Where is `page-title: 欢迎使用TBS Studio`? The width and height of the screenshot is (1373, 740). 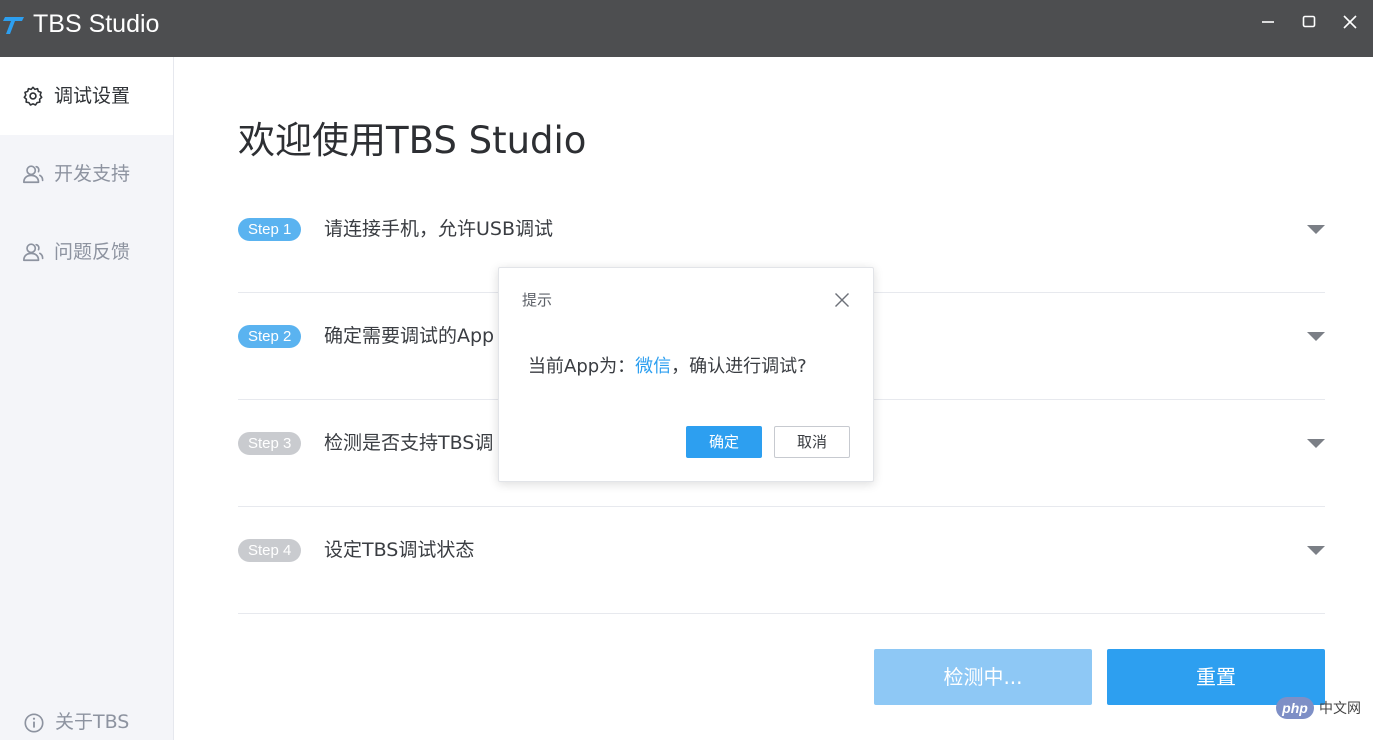
page-title: 欢迎使用TBS Studio is located at coordinates (412, 140).